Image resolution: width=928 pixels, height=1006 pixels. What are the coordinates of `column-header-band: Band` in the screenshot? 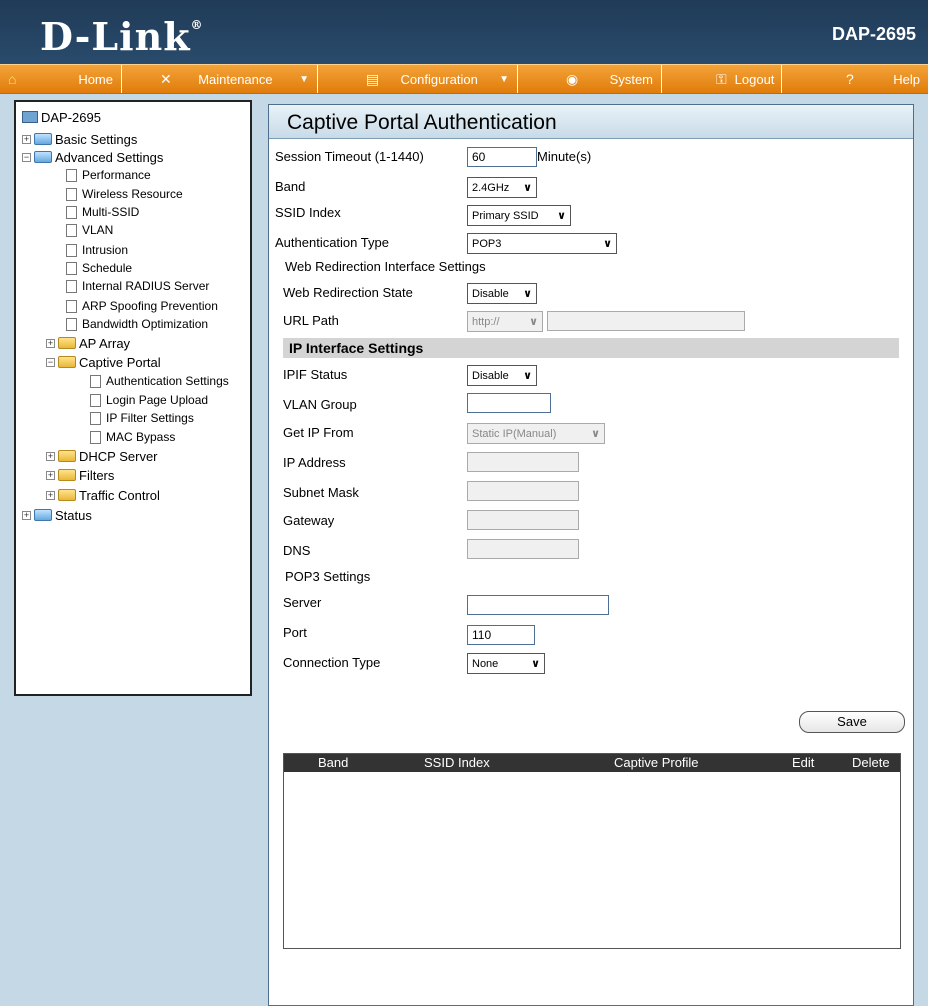 It's located at (333, 762).